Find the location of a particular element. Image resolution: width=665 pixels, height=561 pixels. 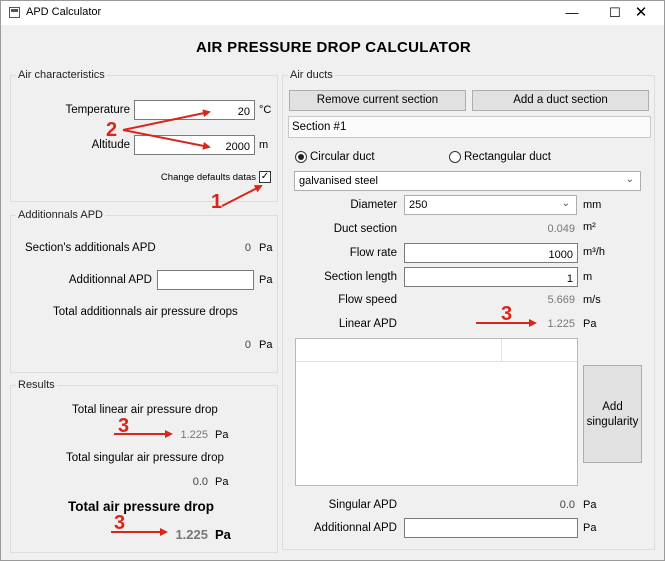

duct-additional-apd-label: Additionnal APD is located at coordinates (355, 528).